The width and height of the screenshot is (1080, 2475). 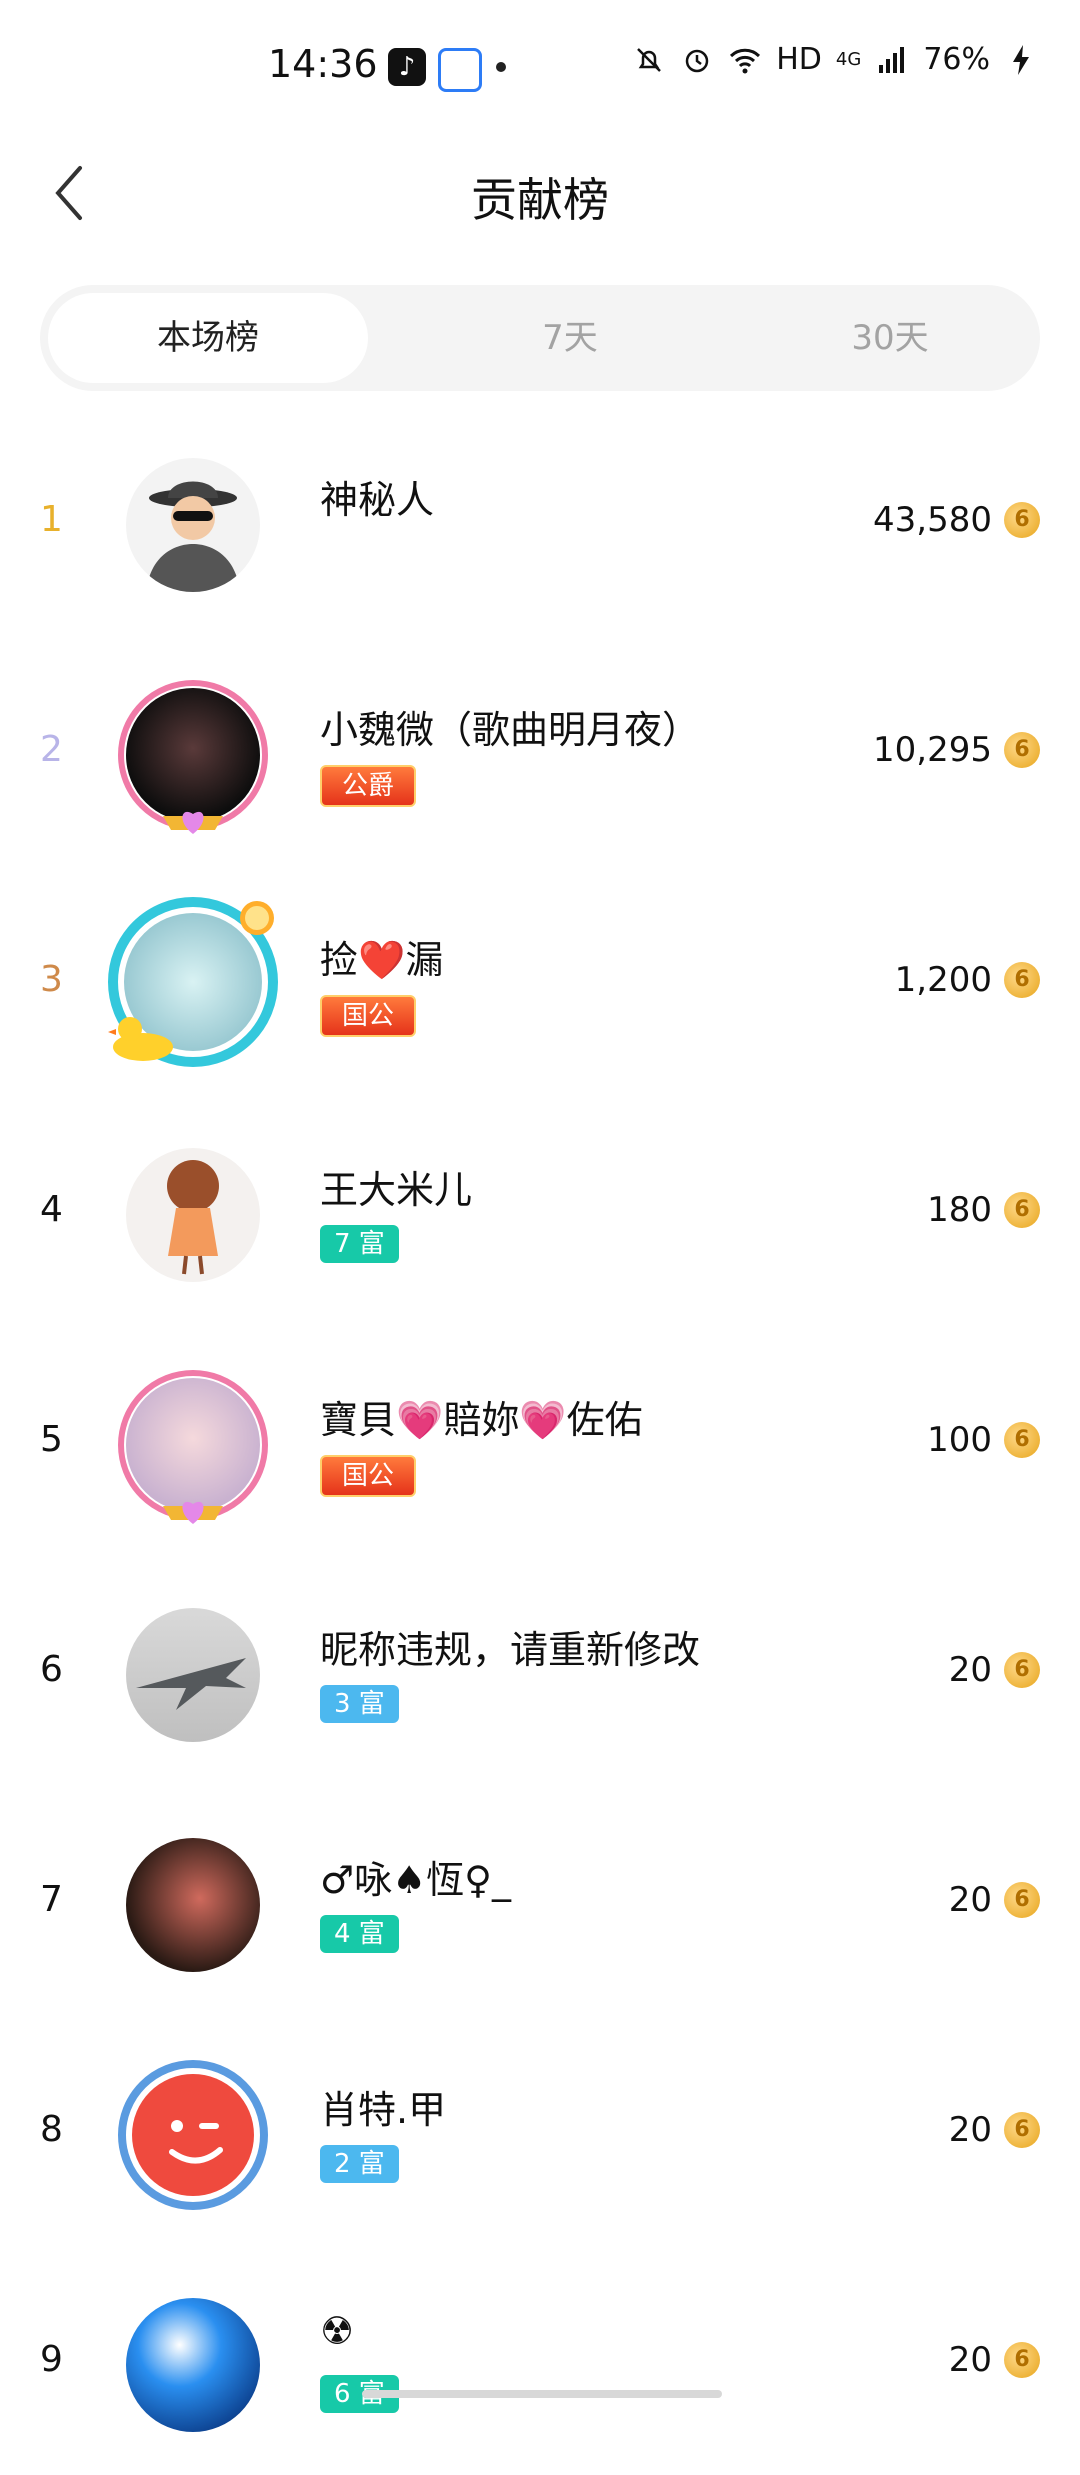 What do you see at coordinates (382, 960) in the screenshot?
I see `user-name: 捡❤️漏` at bounding box center [382, 960].